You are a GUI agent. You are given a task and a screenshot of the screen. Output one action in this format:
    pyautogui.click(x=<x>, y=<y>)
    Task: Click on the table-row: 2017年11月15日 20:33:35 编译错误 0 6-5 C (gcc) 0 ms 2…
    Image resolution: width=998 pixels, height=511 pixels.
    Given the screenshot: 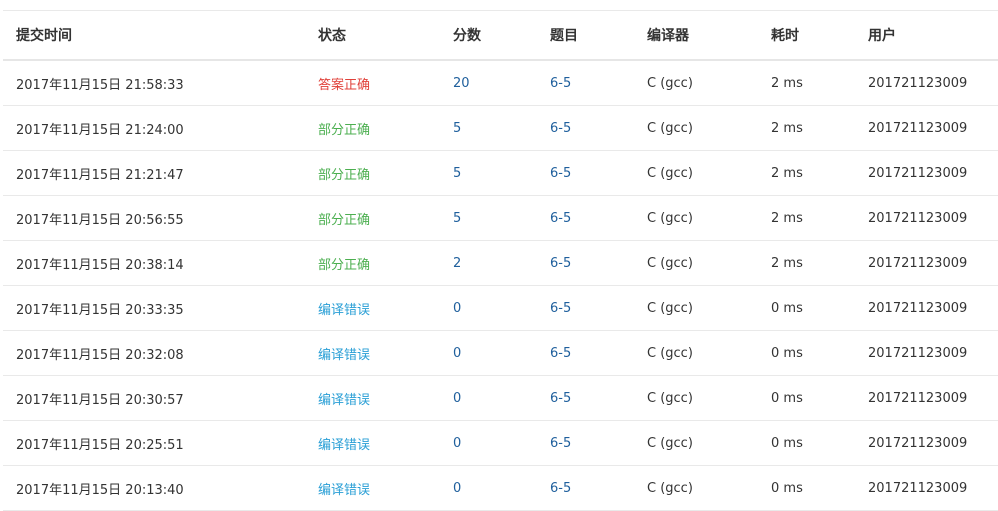 What is the action you would take?
    pyautogui.click(x=500, y=308)
    